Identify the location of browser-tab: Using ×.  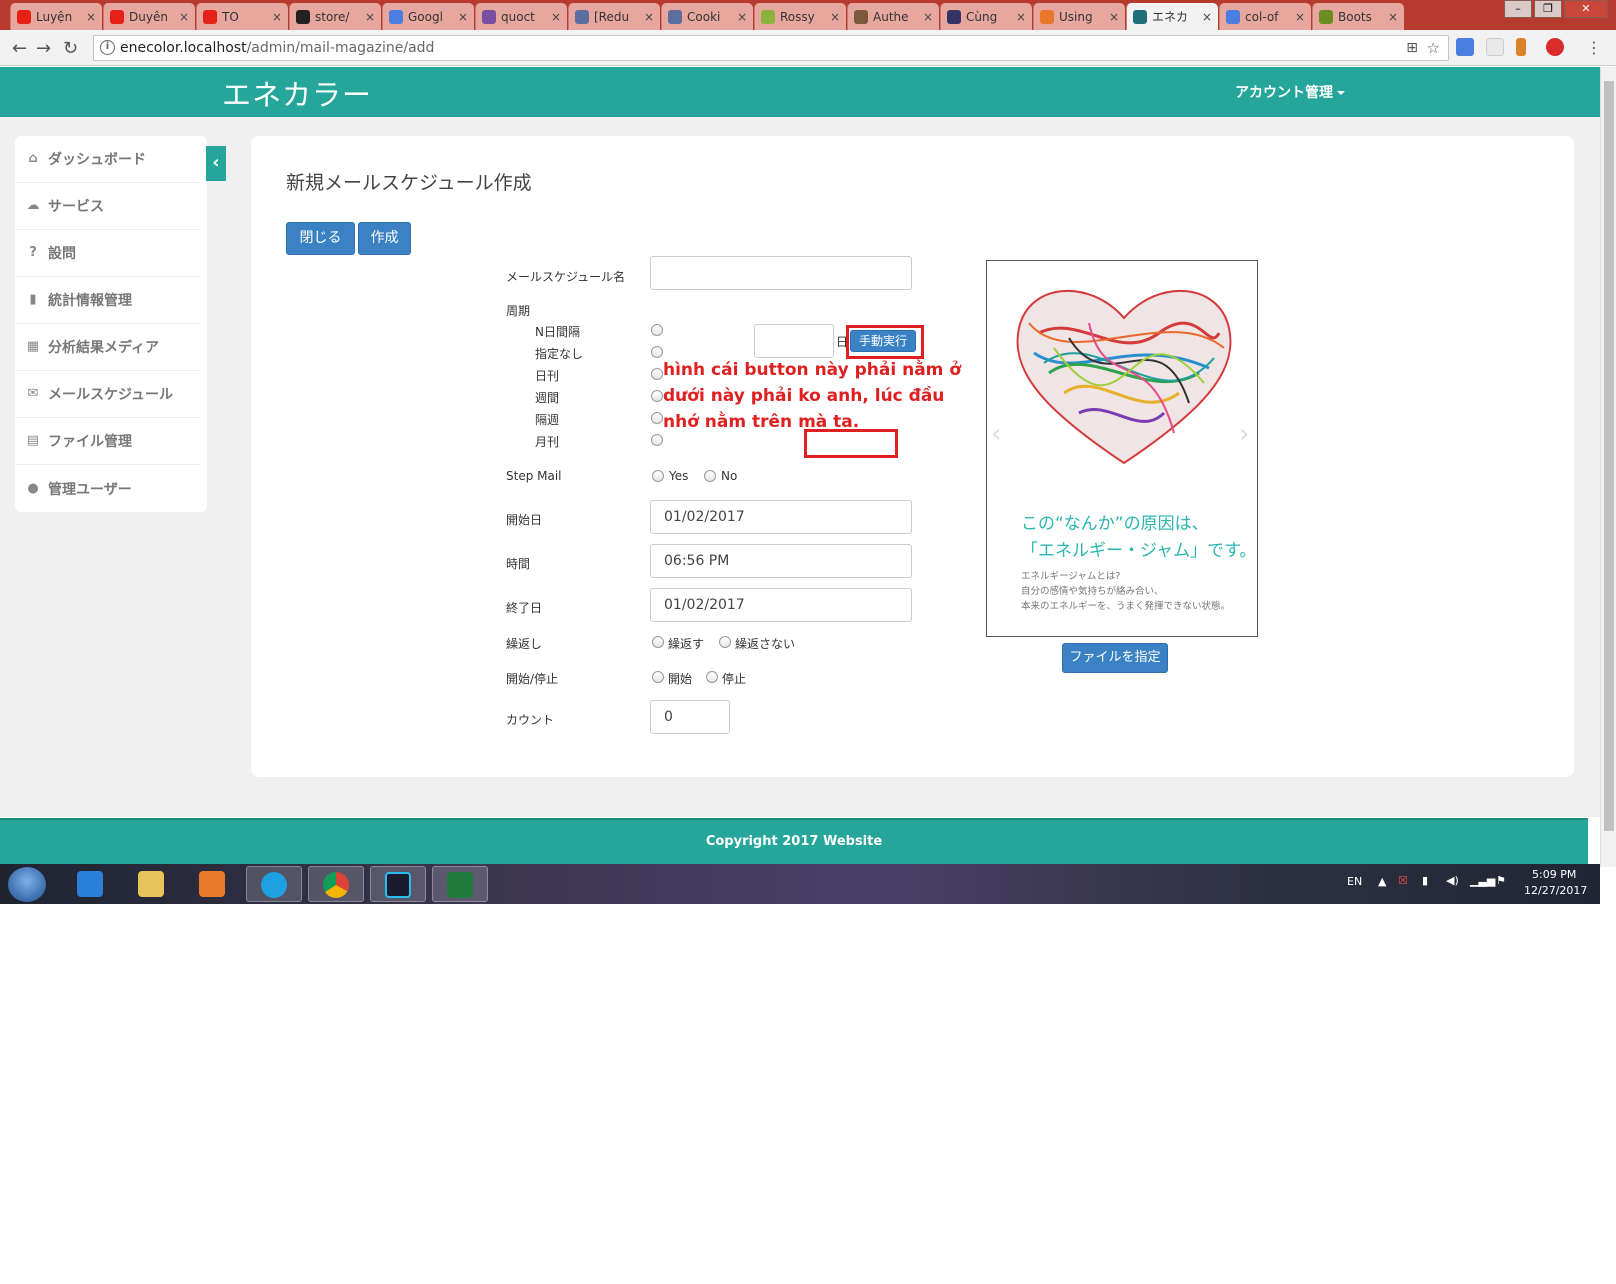
(1079, 16).